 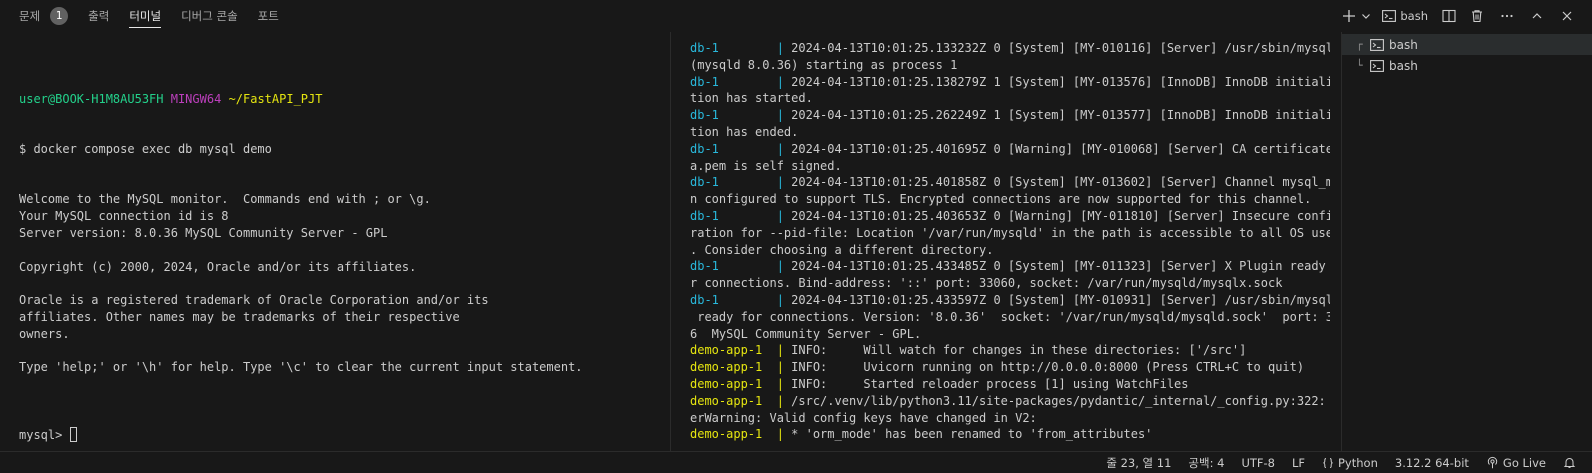 What do you see at coordinates (145, 16) in the screenshot?
I see `tab-terminal: 터미널` at bounding box center [145, 16].